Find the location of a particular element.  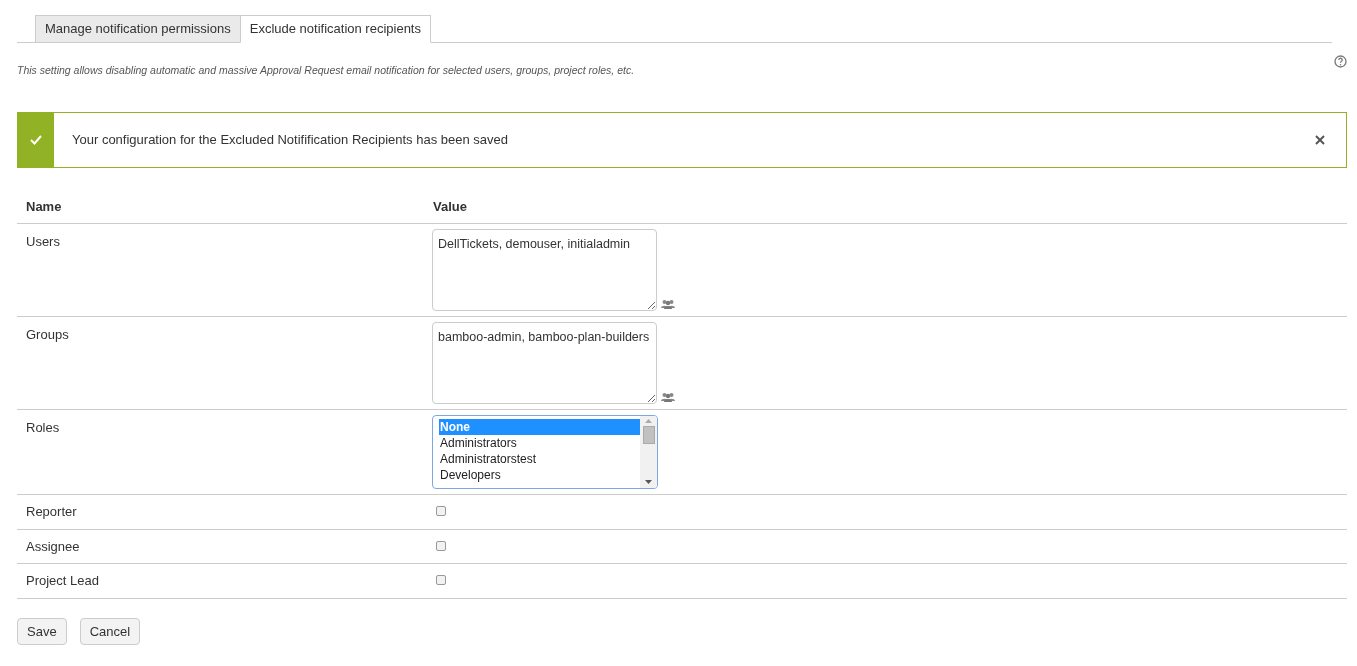

row-label: Reporter is located at coordinates (51, 512).